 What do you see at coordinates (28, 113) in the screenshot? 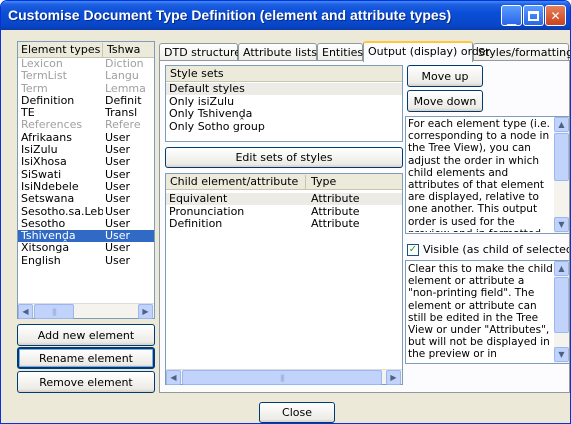
I see `element-name: TE` at bounding box center [28, 113].